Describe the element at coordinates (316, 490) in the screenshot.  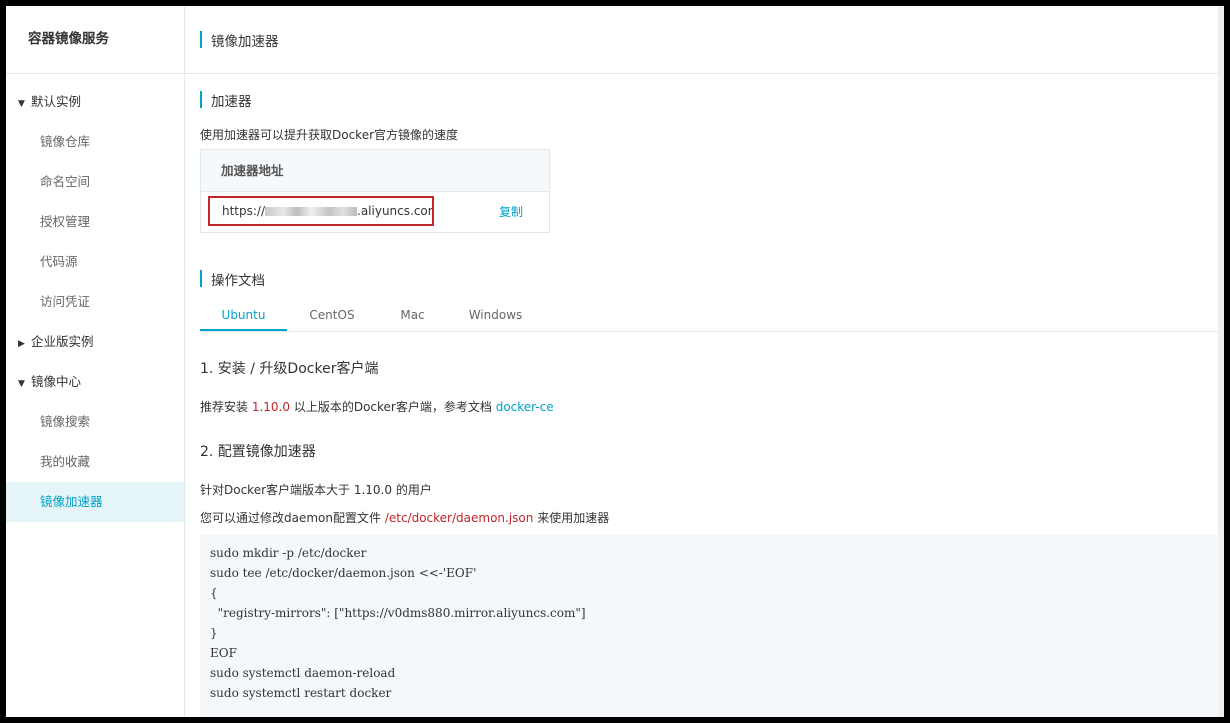
I see `step-2-line-1: 针对Docker客户端版本大于 1.10.0 的用户` at that location.